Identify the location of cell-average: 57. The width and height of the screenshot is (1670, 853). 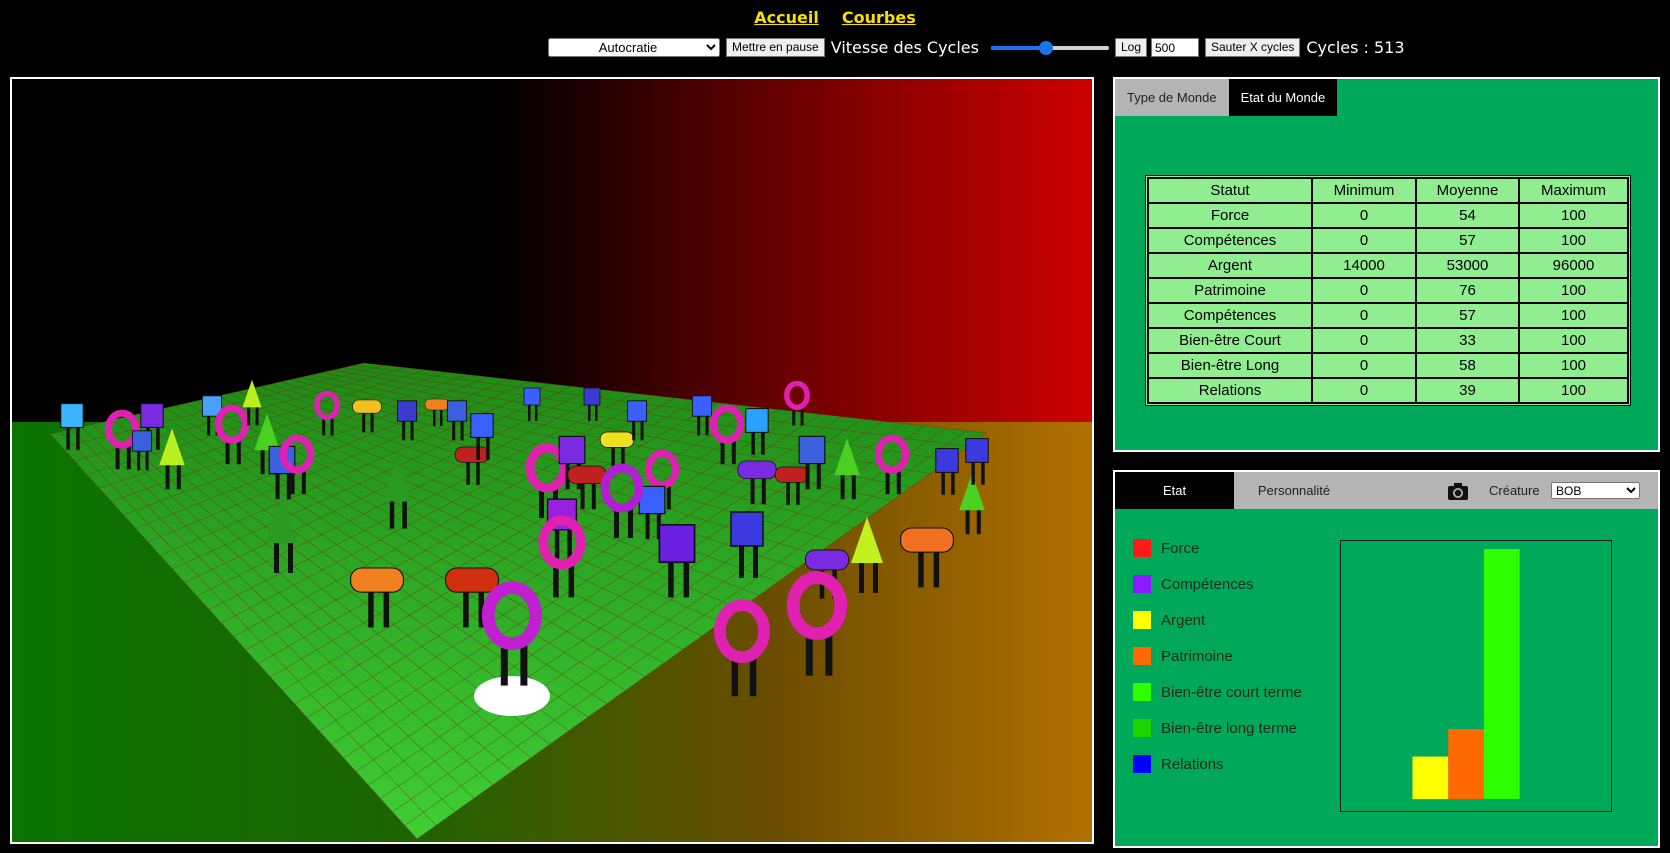
(1467, 315).